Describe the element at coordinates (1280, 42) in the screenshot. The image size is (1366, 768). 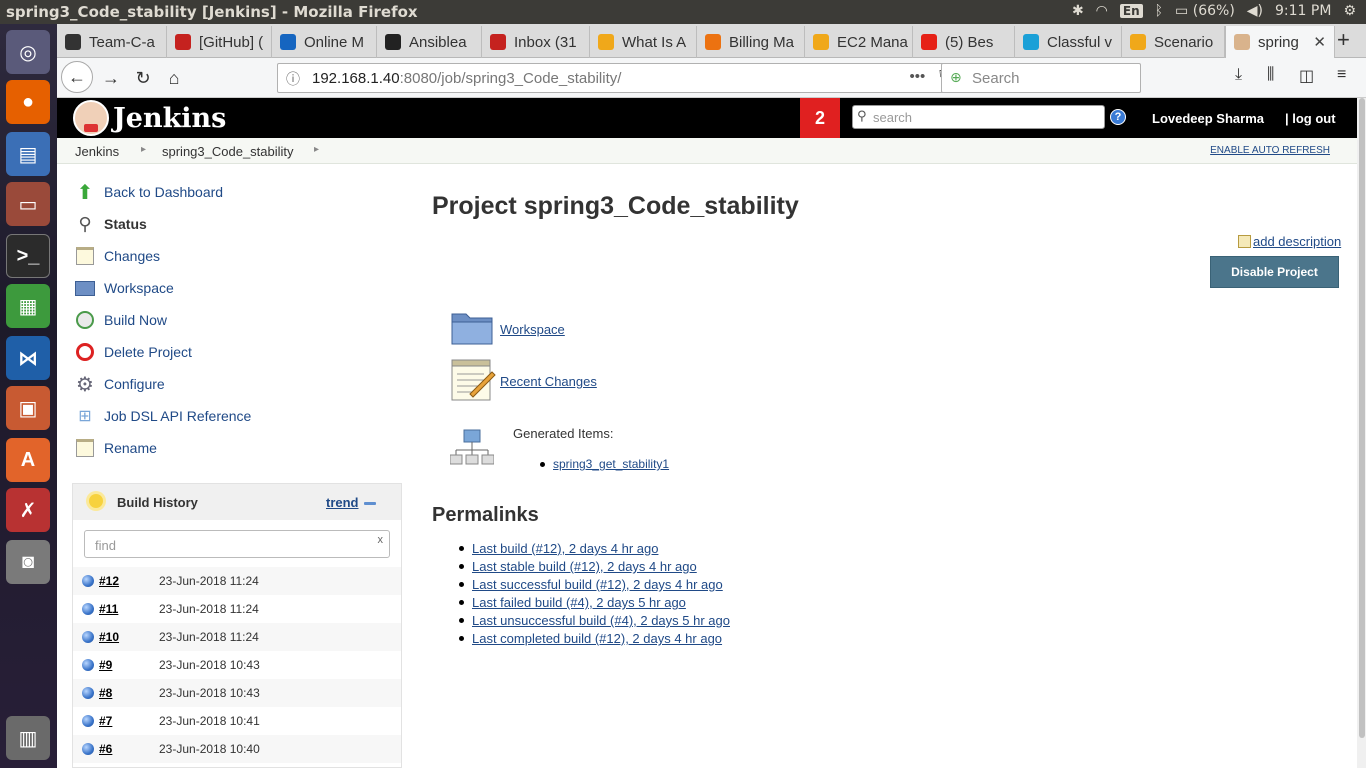
I see `browser-tab: spring ✕` at that location.